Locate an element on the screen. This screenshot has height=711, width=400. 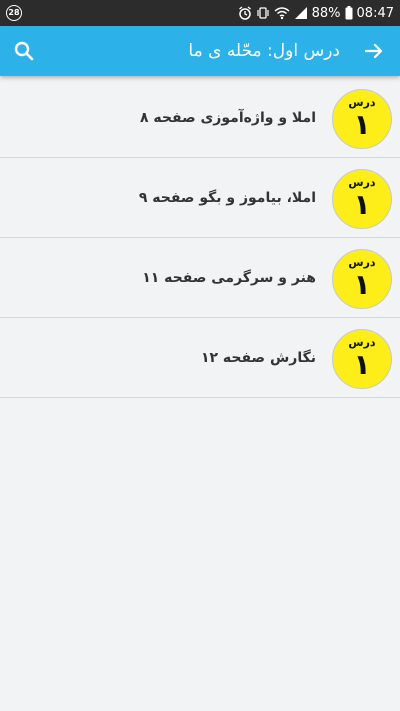
list-item: درس ۱ نگارش صفحه ۱۲ is located at coordinates (200, 358).